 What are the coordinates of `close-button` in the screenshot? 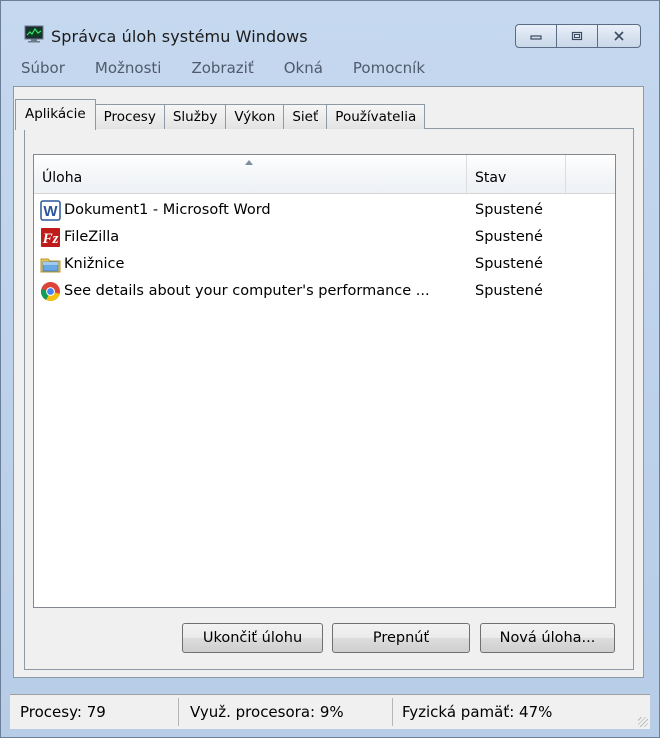 It's located at (619, 36).